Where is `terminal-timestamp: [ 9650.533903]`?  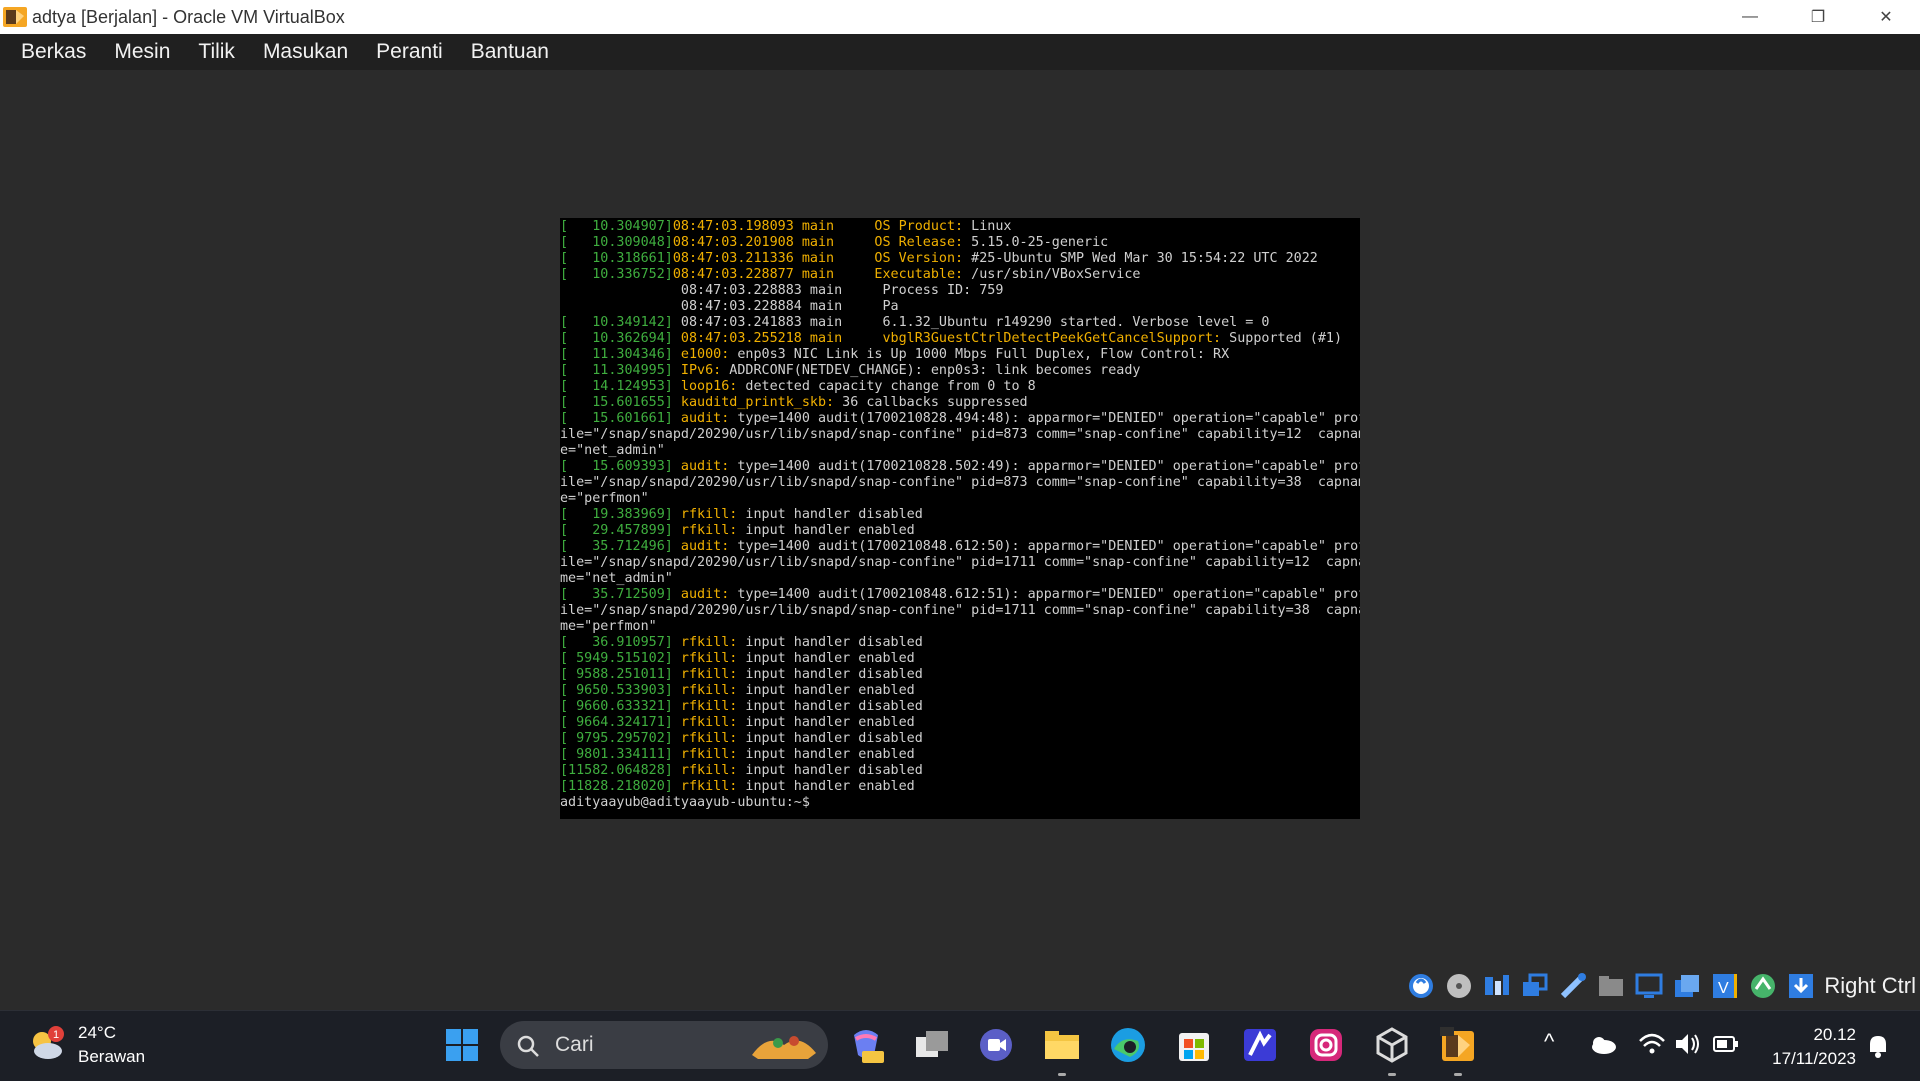
terminal-timestamp: [ 9650.533903] is located at coordinates (616, 690).